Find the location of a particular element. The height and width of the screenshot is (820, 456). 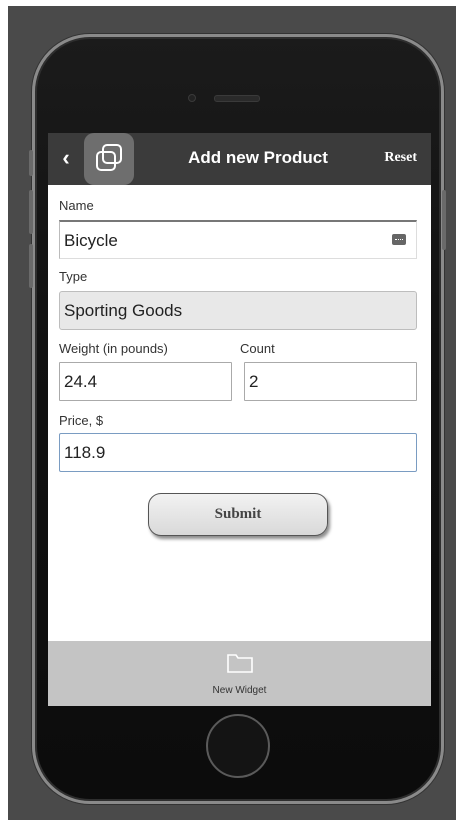

price-label: Price, $ is located at coordinates (81, 420).